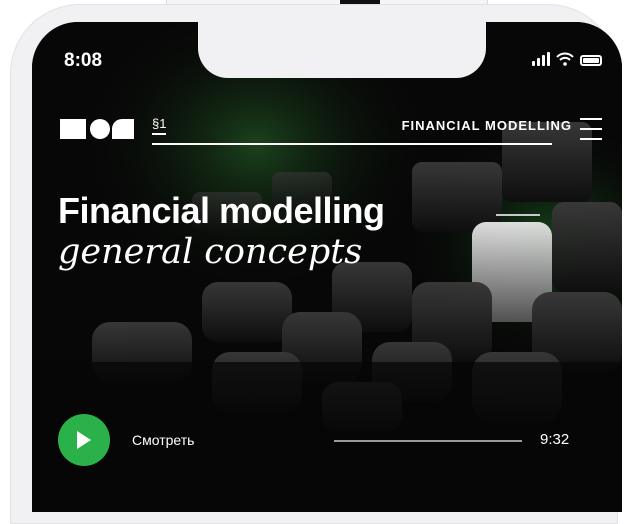 This screenshot has width=625, height=524. Describe the element at coordinates (83, 60) in the screenshot. I see `status-time: 8:08` at that location.